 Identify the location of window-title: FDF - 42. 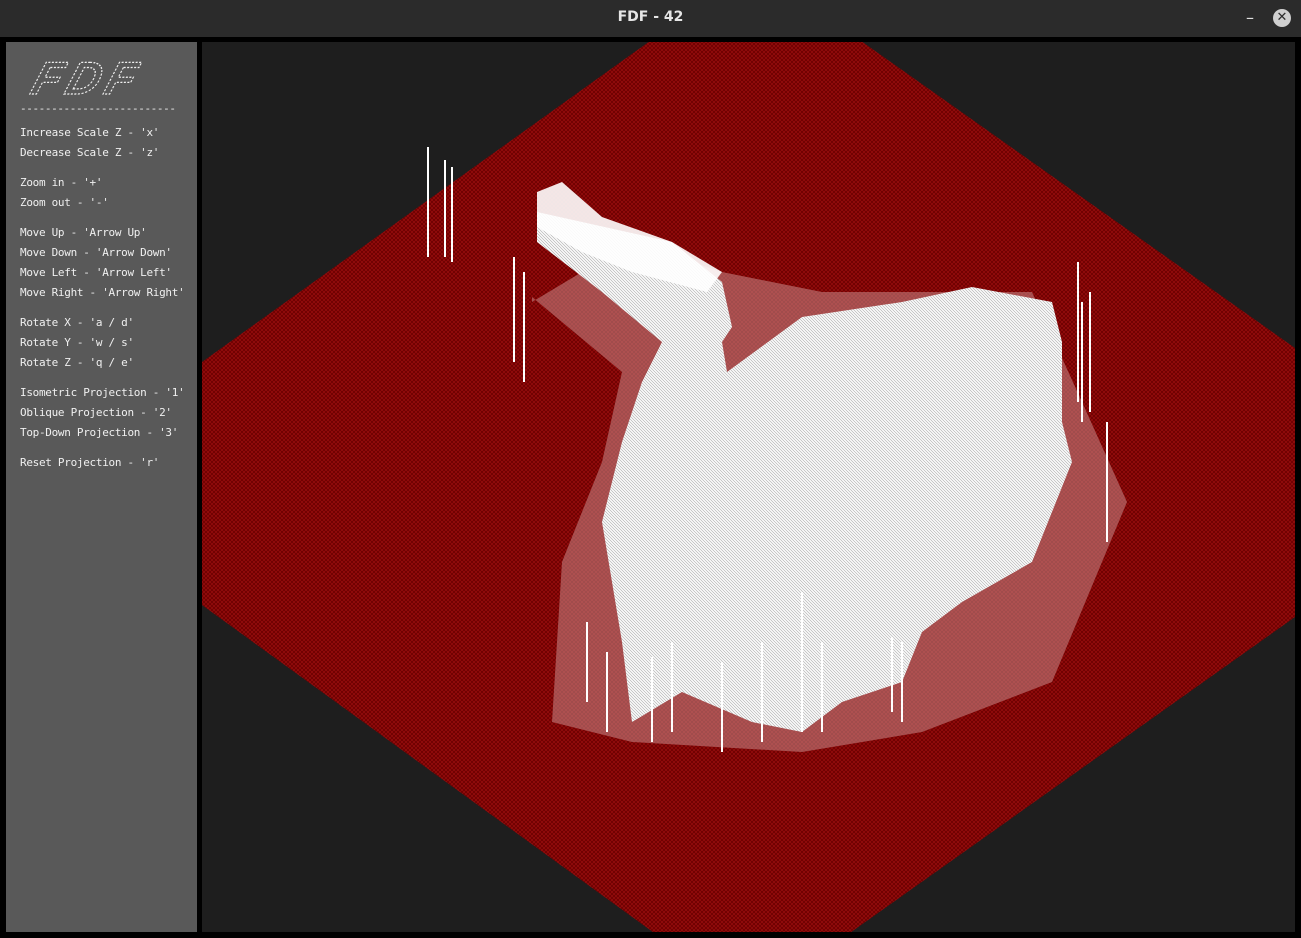
(650, 17).